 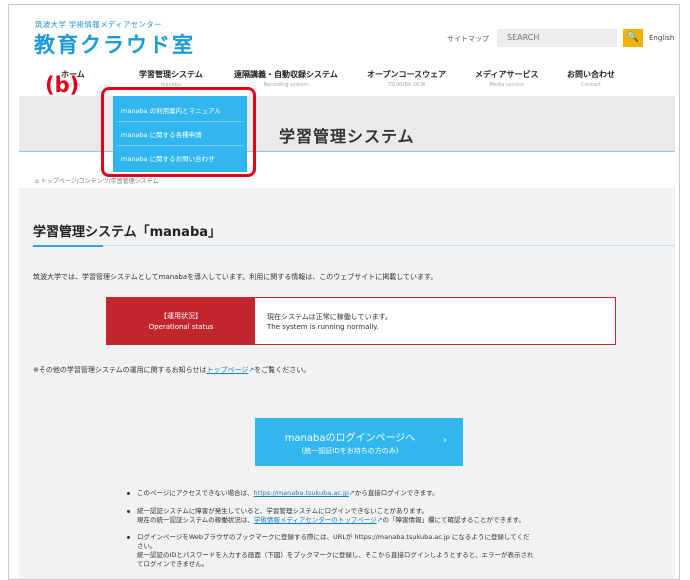 I want to click on nav-label: 遠隔講義・自動収録システム, so click(x=286, y=74).